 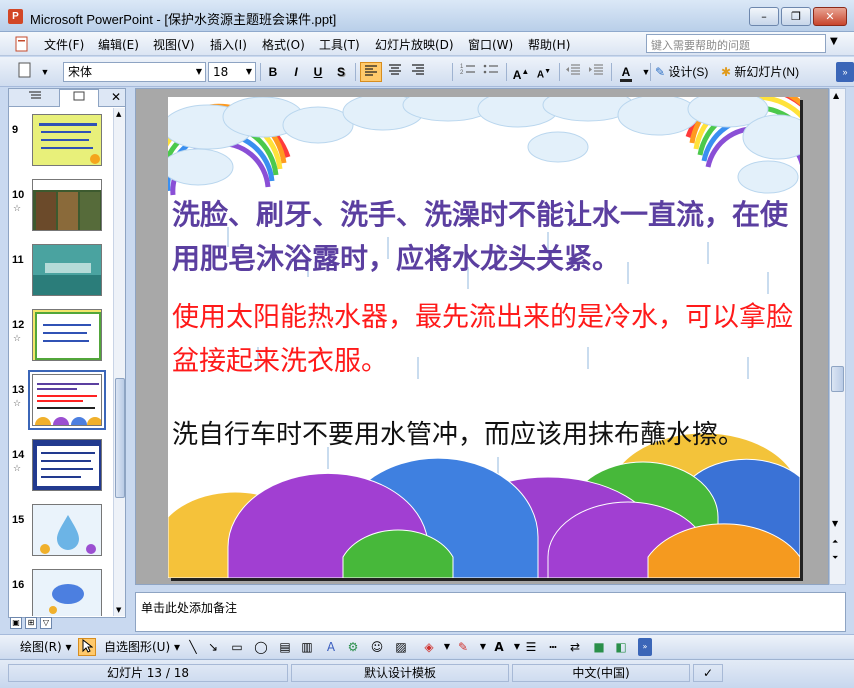 What do you see at coordinates (318, 72) in the screenshot?
I see `underline-button: U` at bounding box center [318, 72].